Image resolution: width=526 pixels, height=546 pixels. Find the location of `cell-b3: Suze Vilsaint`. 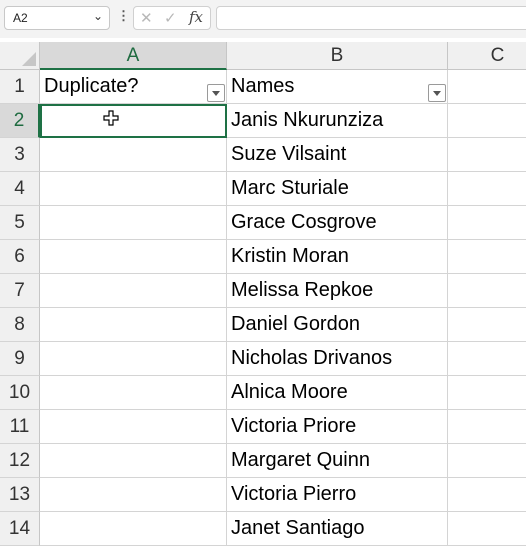

cell-b3: Suze Vilsaint is located at coordinates (337, 155).